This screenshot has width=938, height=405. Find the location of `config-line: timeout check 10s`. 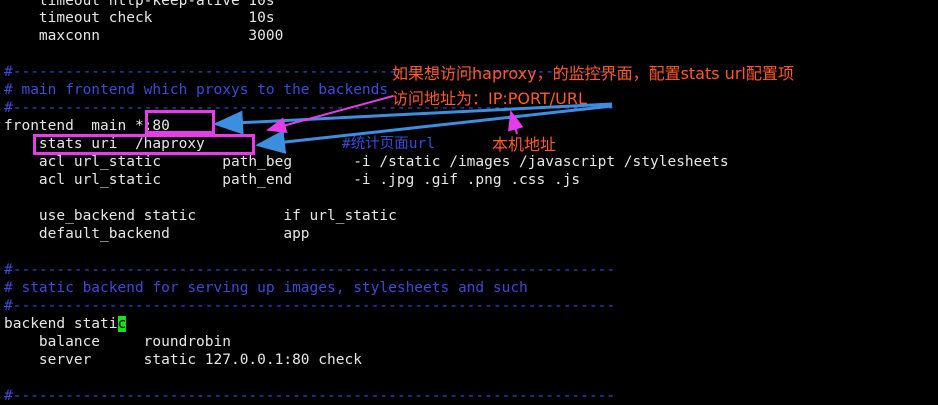

config-line: timeout check 10s is located at coordinates (139, 18).